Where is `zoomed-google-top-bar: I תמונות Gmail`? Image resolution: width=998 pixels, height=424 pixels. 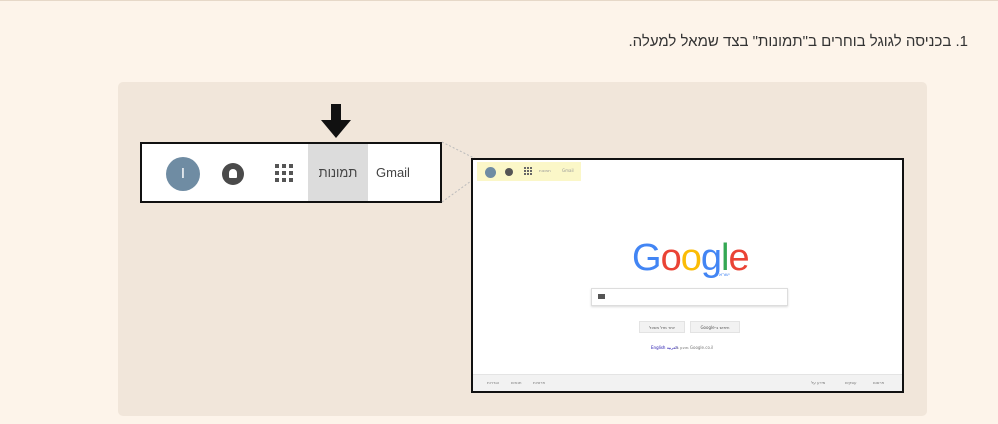 zoomed-google-top-bar: I תמונות Gmail is located at coordinates (291, 172).